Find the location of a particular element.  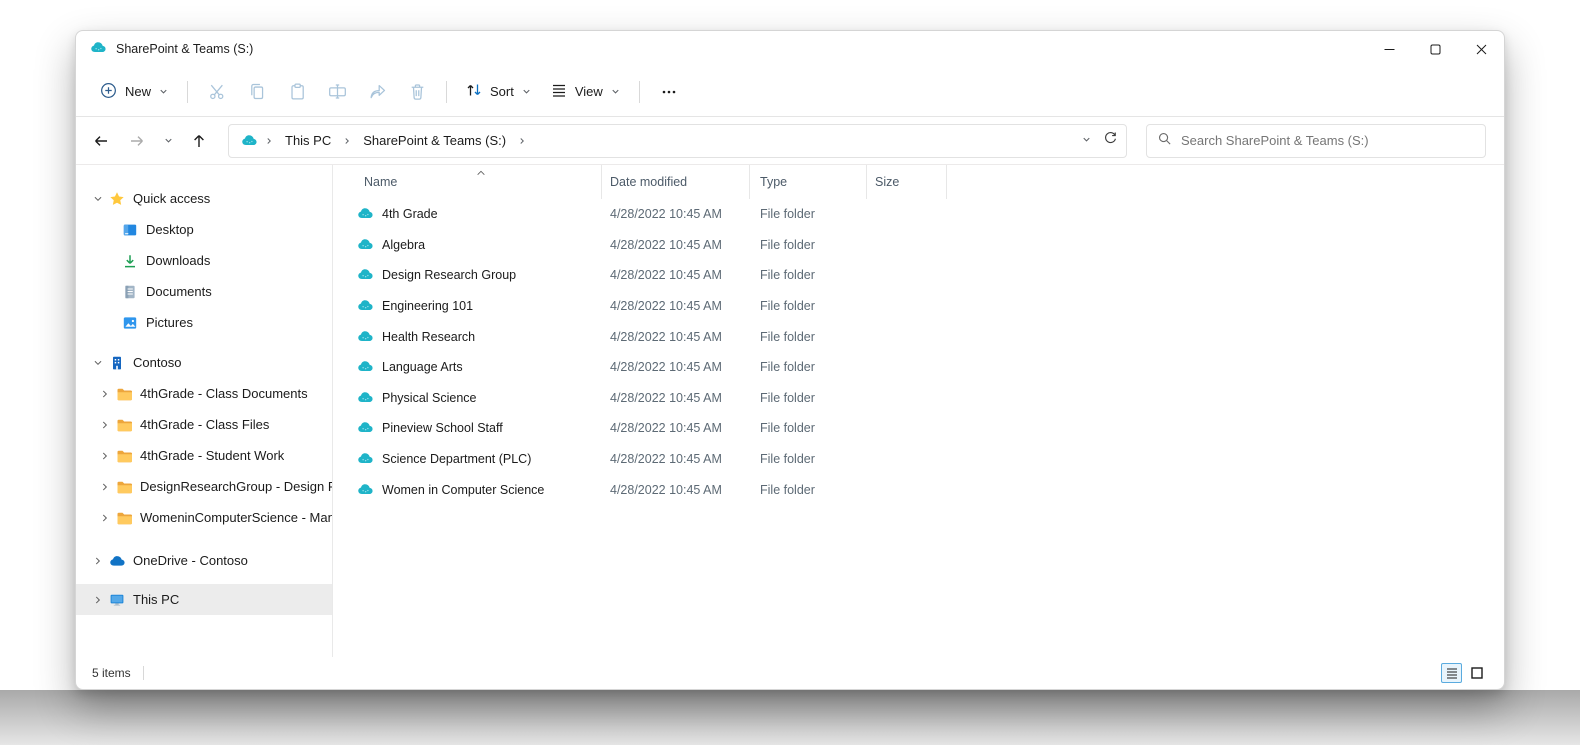

sort-button: Sort is located at coordinates (498, 91).